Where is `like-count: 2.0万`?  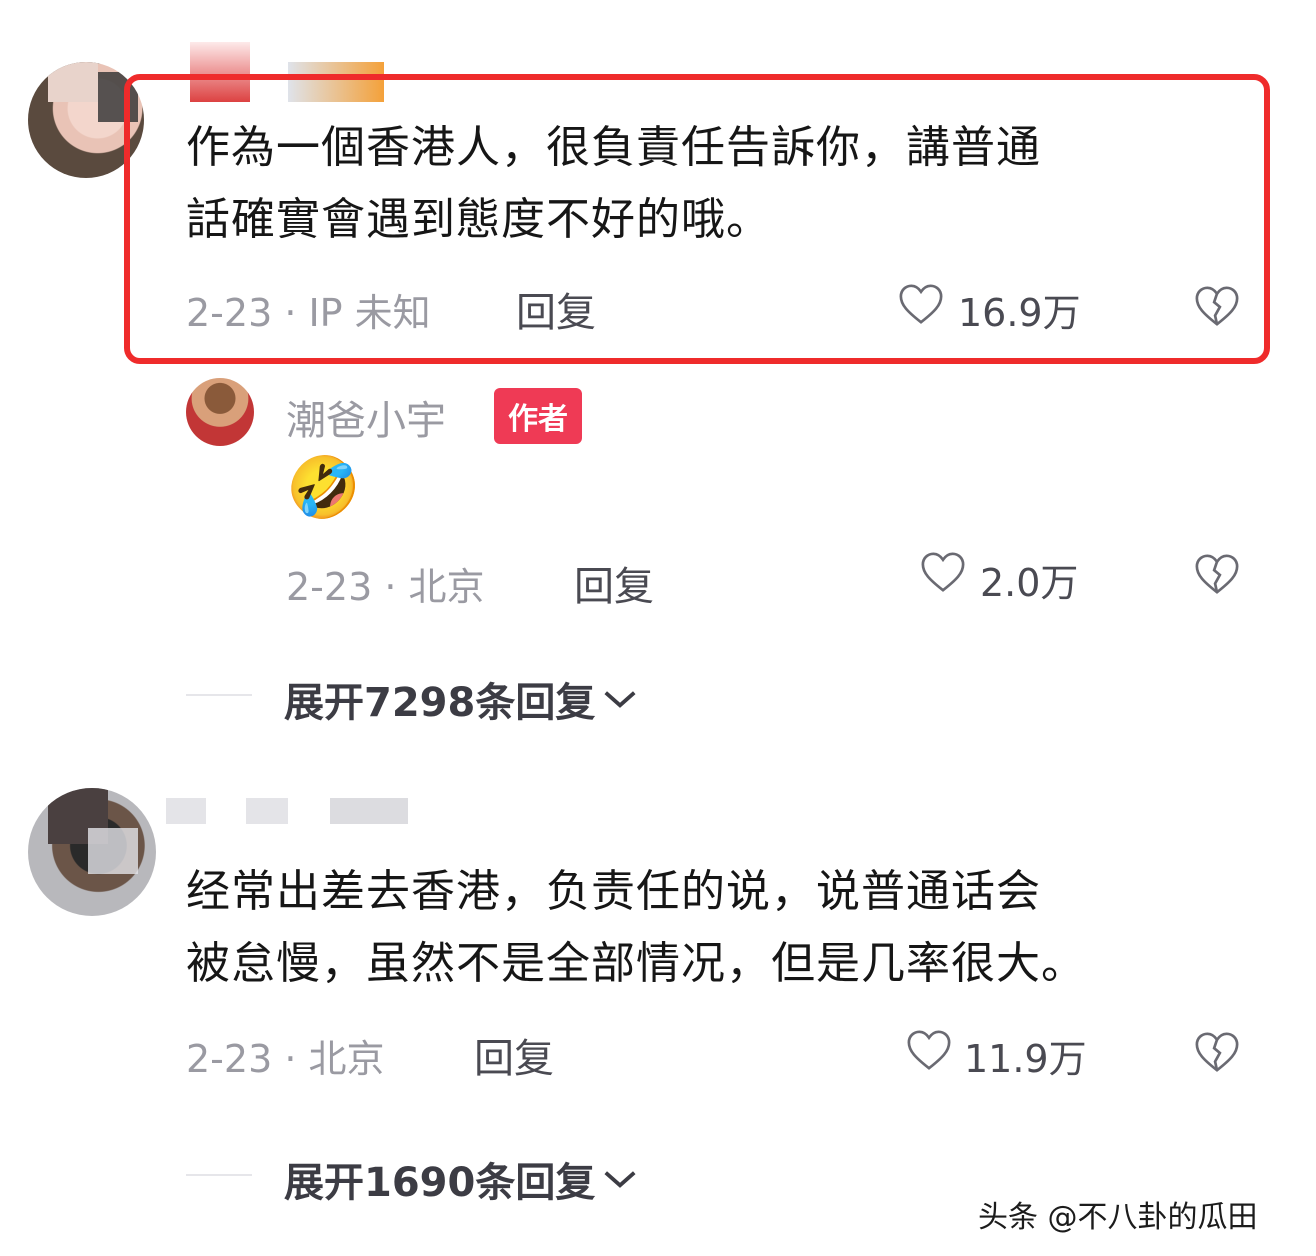 like-count: 2.0万 is located at coordinates (1029, 583).